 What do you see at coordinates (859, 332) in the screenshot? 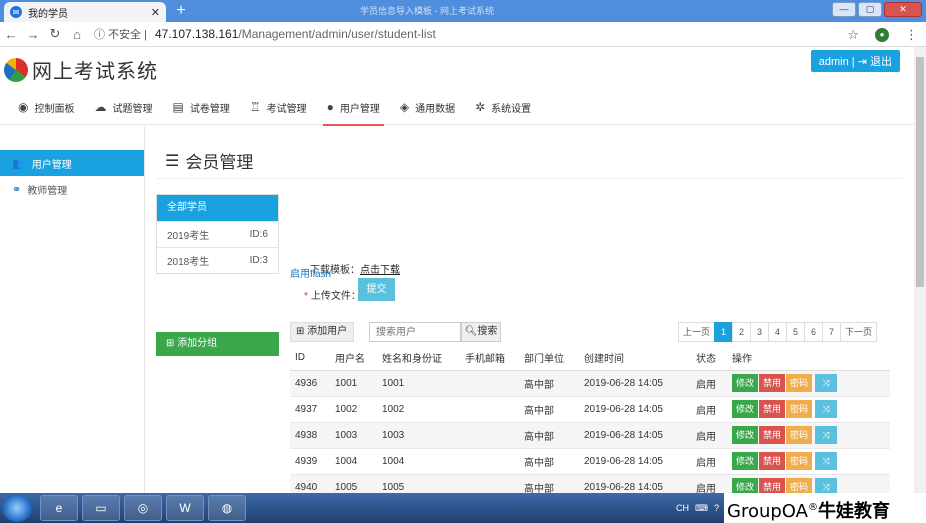
I see `pager-next: 下一页` at bounding box center [859, 332].